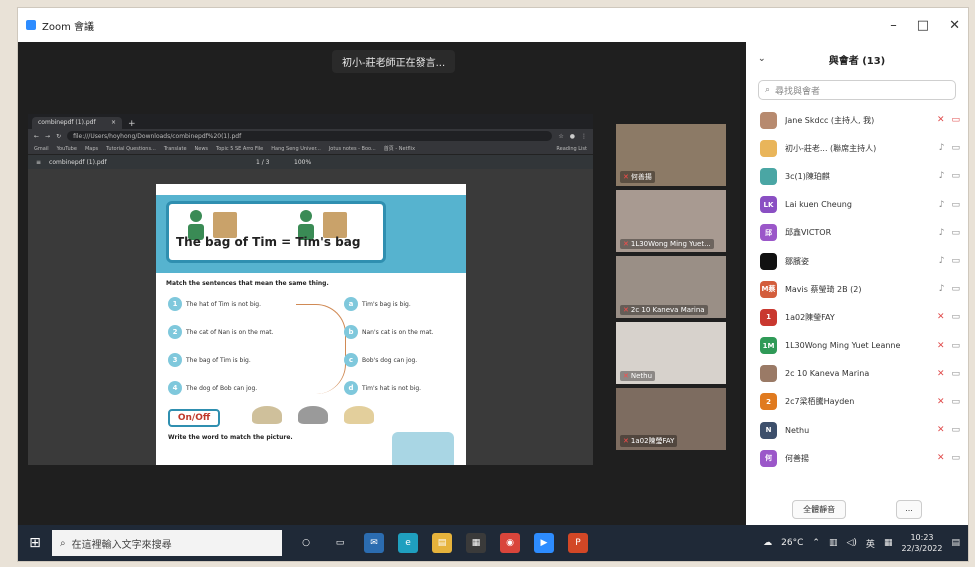 The height and width of the screenshot is (567, 975). What do you see at coordinates (36, 136) in the screenshot?
I see `back-icon: ←` at bounding box center [36, 136].